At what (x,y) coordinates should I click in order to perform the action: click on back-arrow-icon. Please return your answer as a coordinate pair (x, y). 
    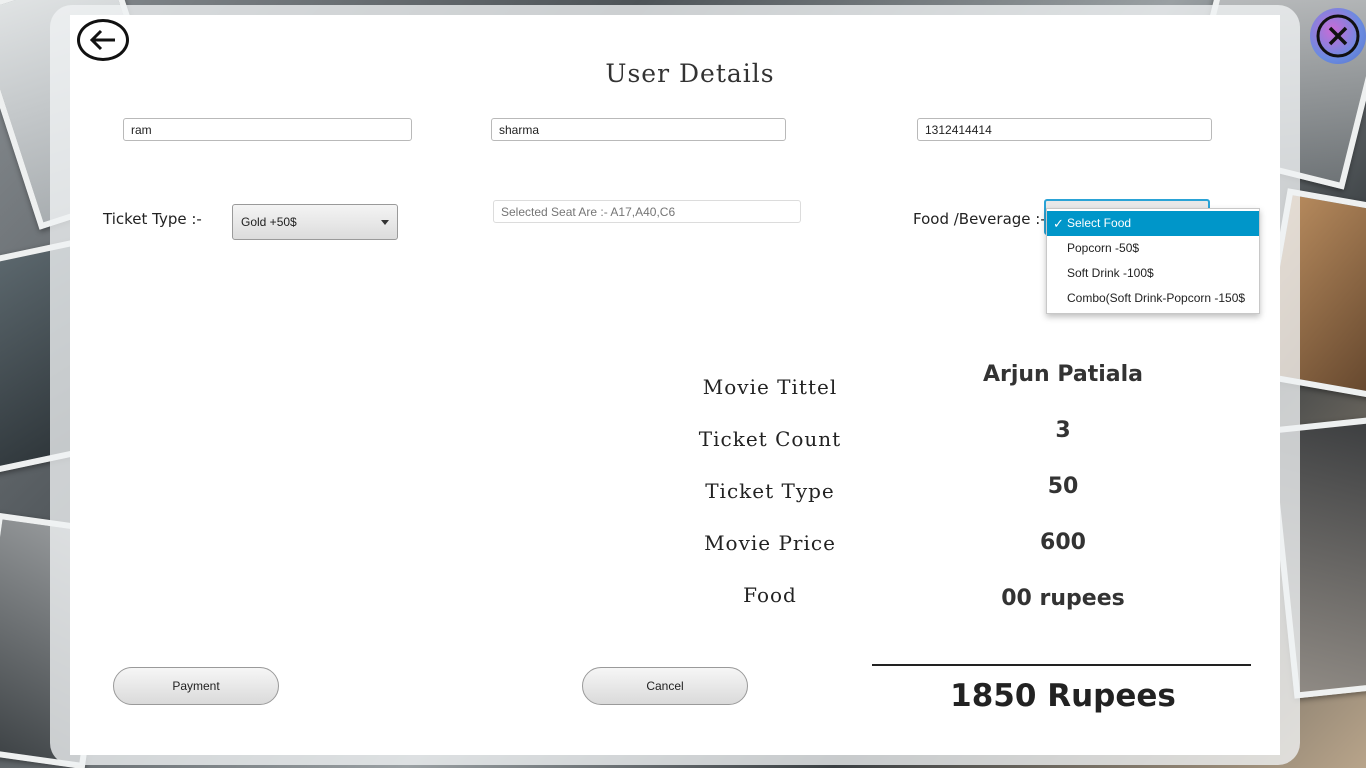
    Looking at the image, I should click on (102, 40).